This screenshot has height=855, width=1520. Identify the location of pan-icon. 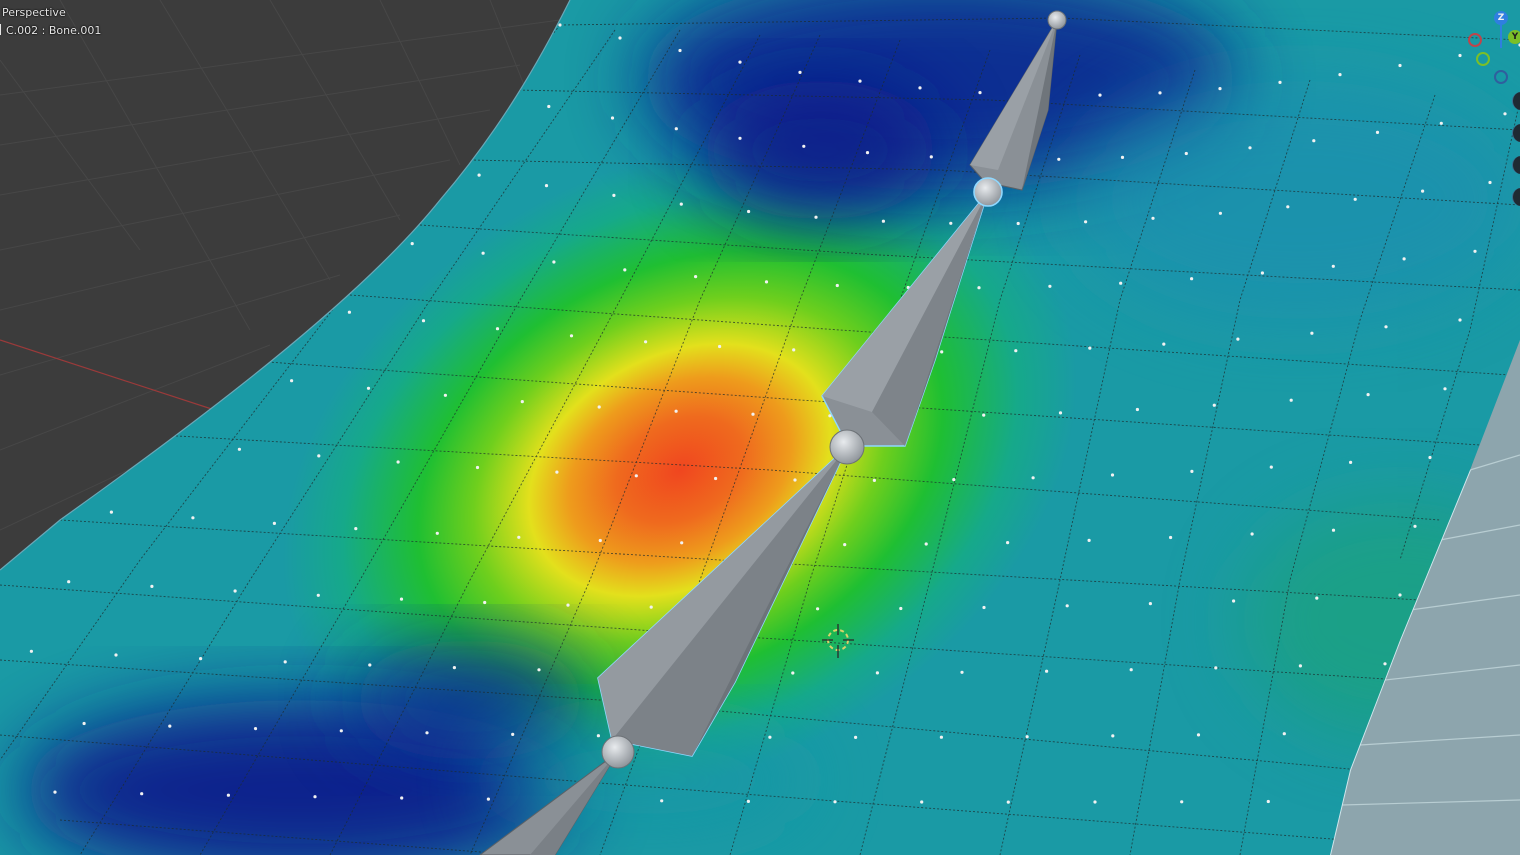
(1516, 133).